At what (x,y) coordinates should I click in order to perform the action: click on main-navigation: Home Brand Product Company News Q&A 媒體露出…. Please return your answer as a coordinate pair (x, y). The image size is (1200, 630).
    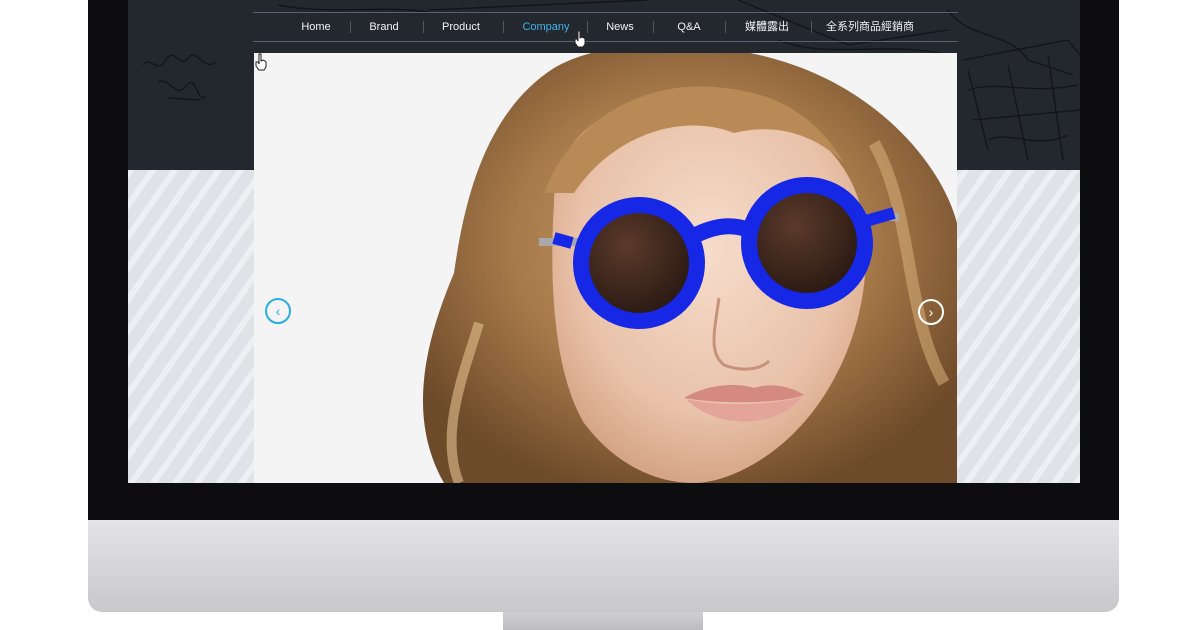
    Looking at the image, I should click on (605, 27).